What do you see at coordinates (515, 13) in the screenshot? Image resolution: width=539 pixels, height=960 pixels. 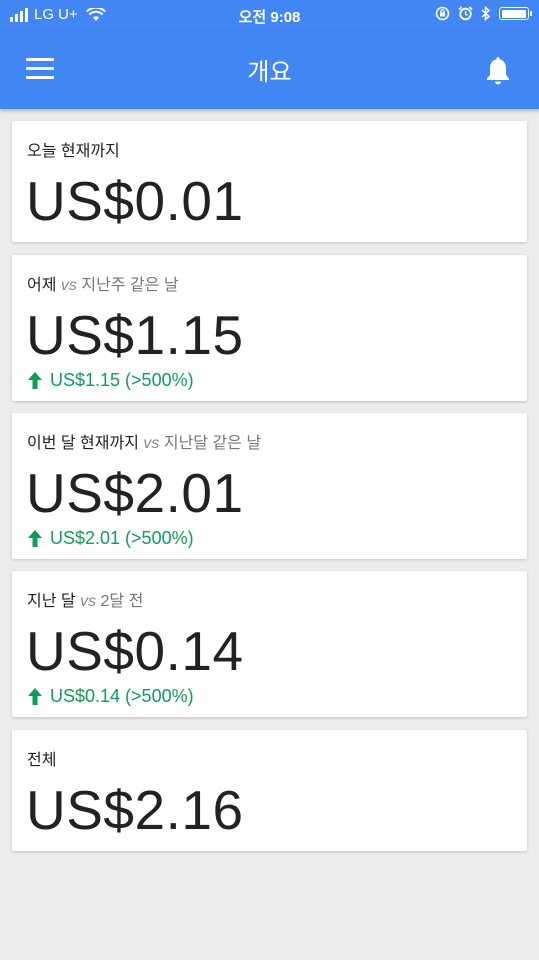 I see `battery-icon` at bounding box center [515, 13].